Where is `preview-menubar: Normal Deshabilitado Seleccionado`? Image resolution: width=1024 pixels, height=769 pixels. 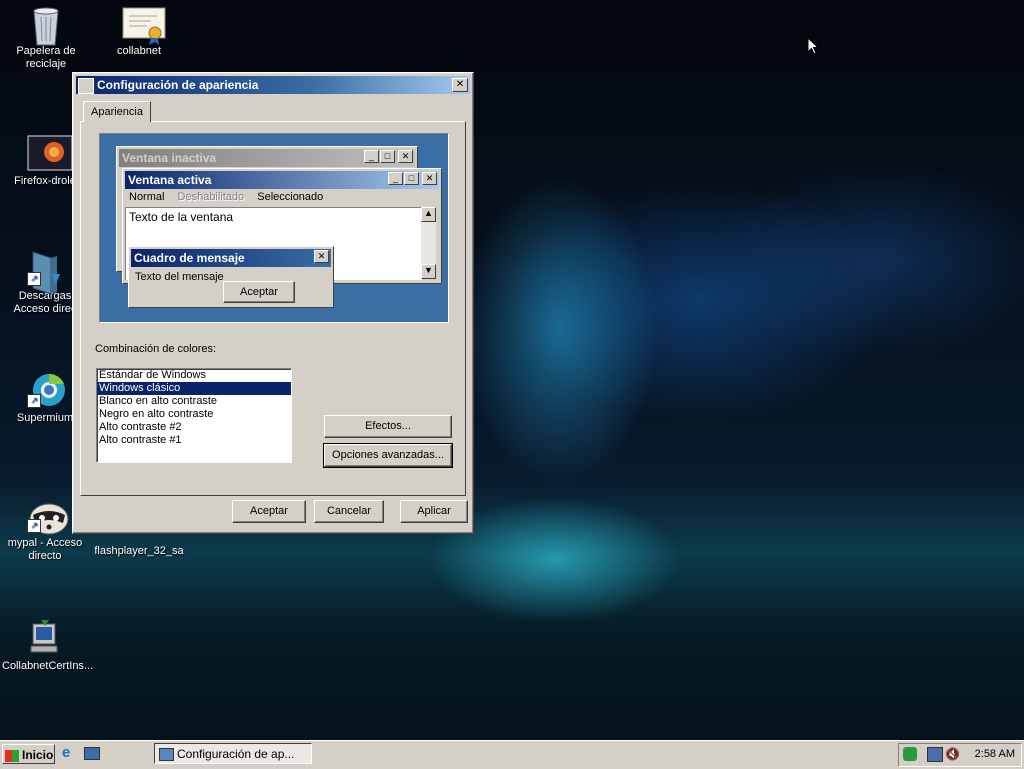
preview-menubar: Normal Deshabilitado Seleccionado is located at coordinates (226, 197).